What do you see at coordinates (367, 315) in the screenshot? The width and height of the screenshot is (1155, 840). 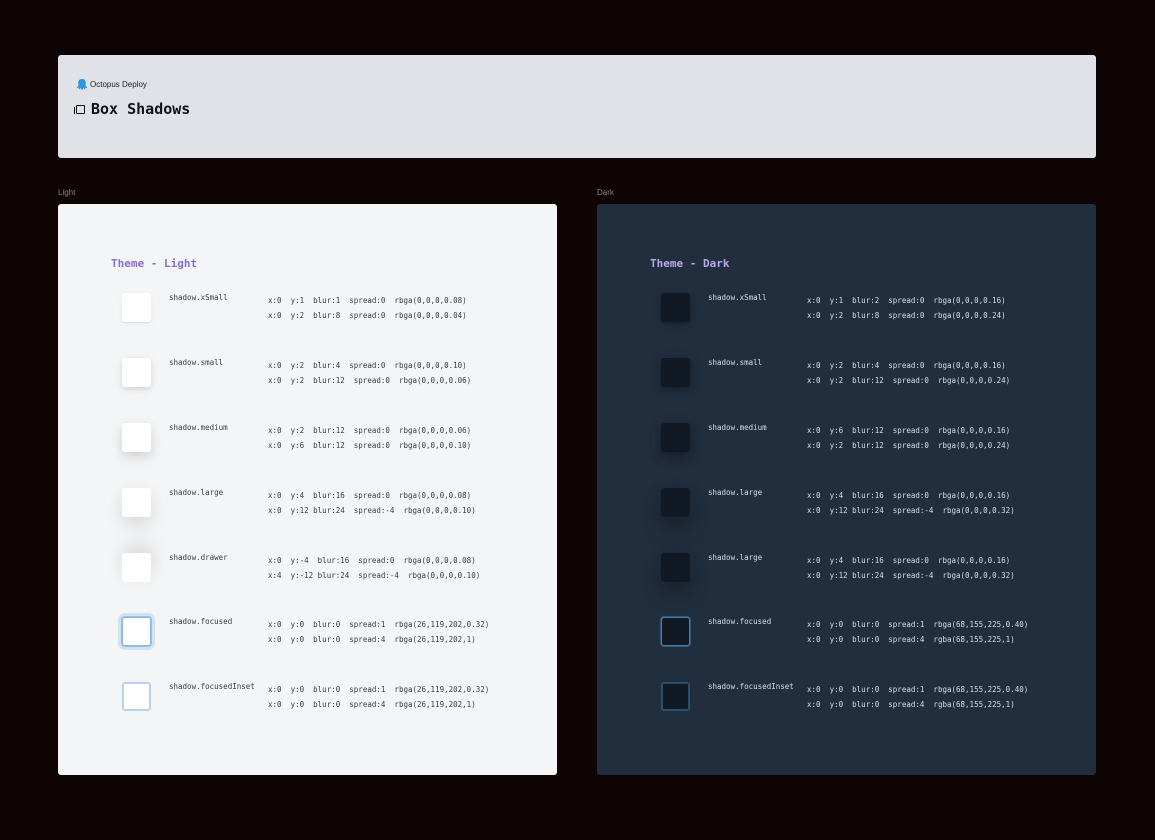 I see `shadow-value-line: x:0 y:2 blur:8 spread:0 rbga(0,0,0,0.04)` at bounding box center [367, 315].